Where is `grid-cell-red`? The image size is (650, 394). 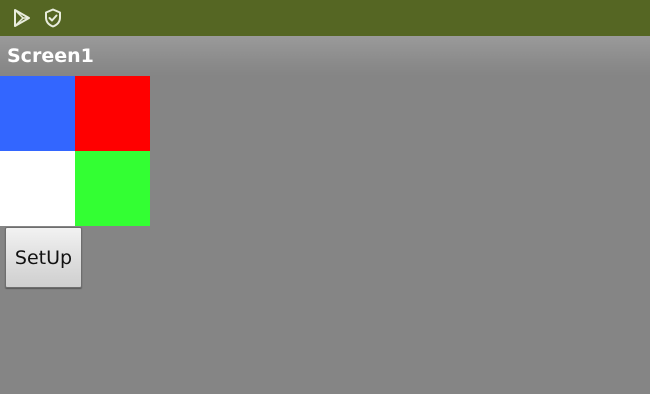
grid-cell-red is located at coordinates (112, 113).